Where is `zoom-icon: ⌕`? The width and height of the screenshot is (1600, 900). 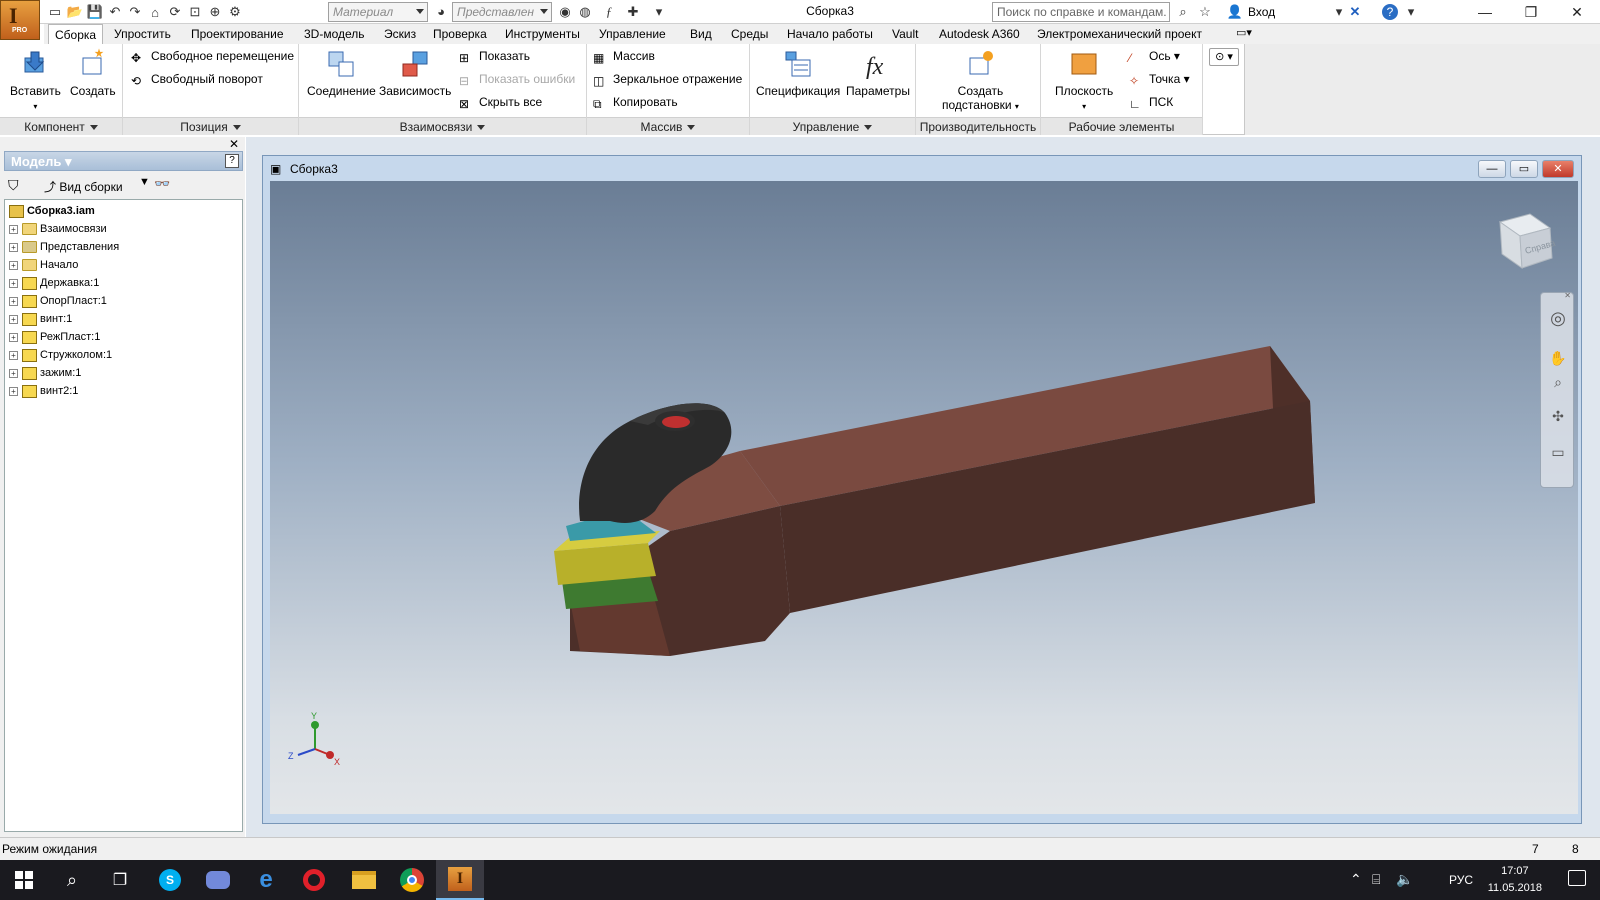 zoom-icon: ⌕ is located at coordinates (1558, 382).